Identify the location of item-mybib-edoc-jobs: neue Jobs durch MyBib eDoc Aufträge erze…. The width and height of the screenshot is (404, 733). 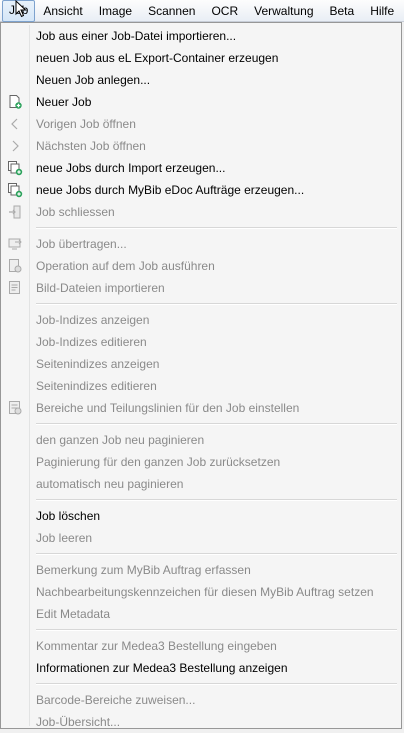
(201, 190).